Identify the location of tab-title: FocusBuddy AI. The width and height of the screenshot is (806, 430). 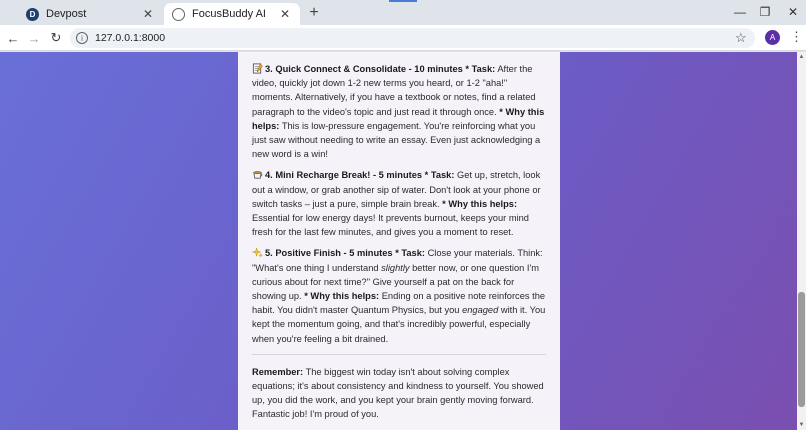
(229, 14).